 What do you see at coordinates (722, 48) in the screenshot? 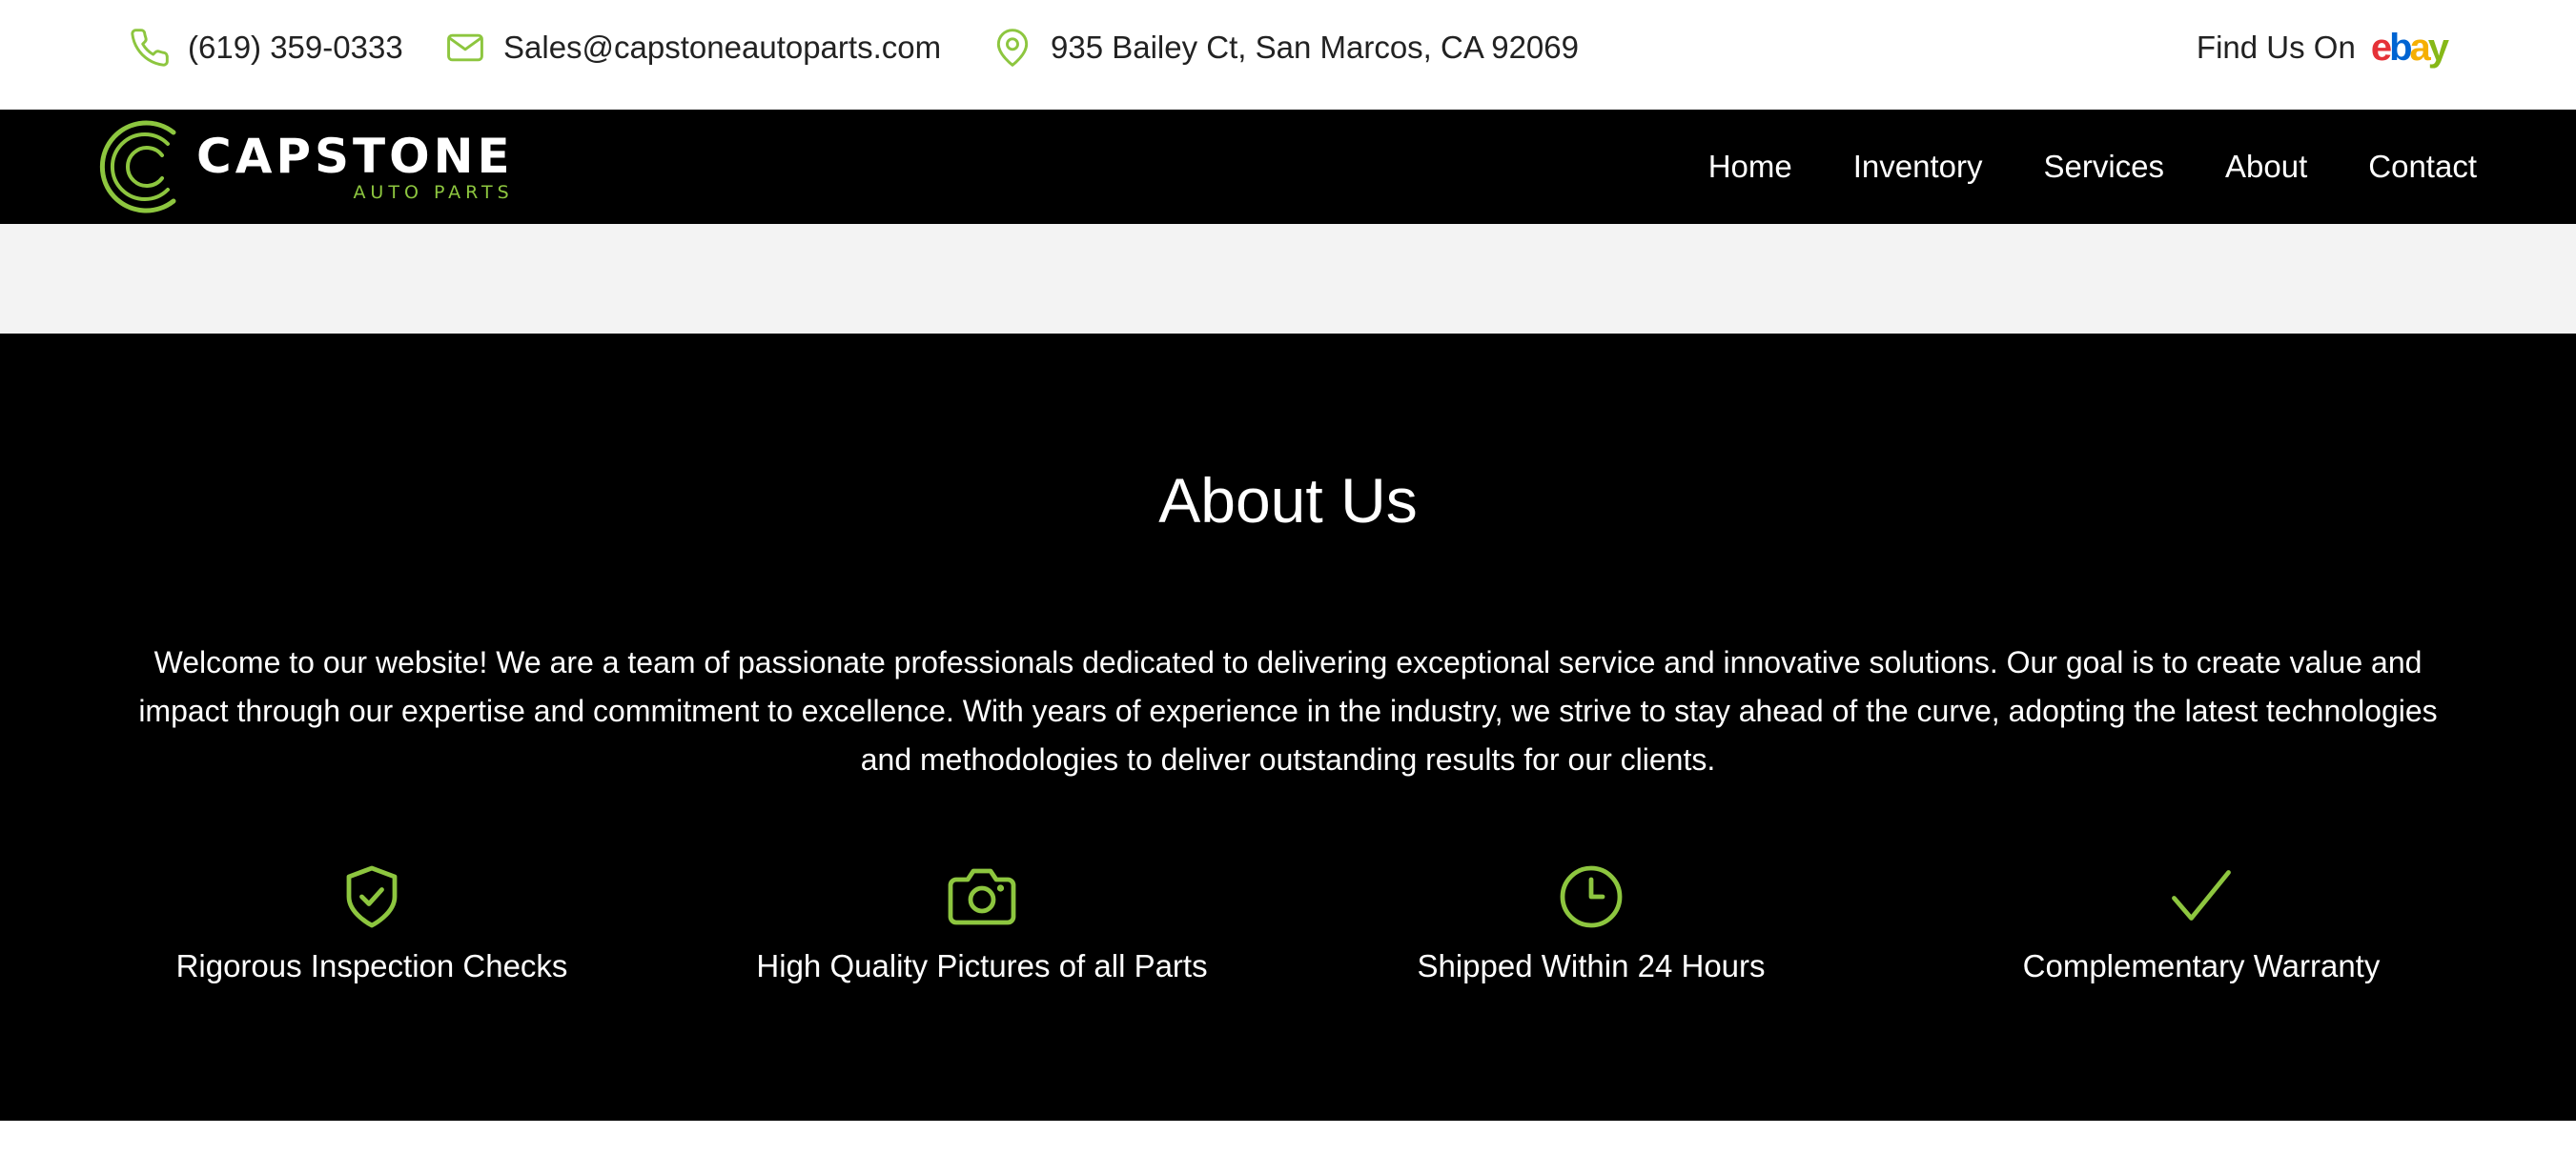
I see `email-address: Sales@capstoneautoparts.com` at bounding box center [722, 48].